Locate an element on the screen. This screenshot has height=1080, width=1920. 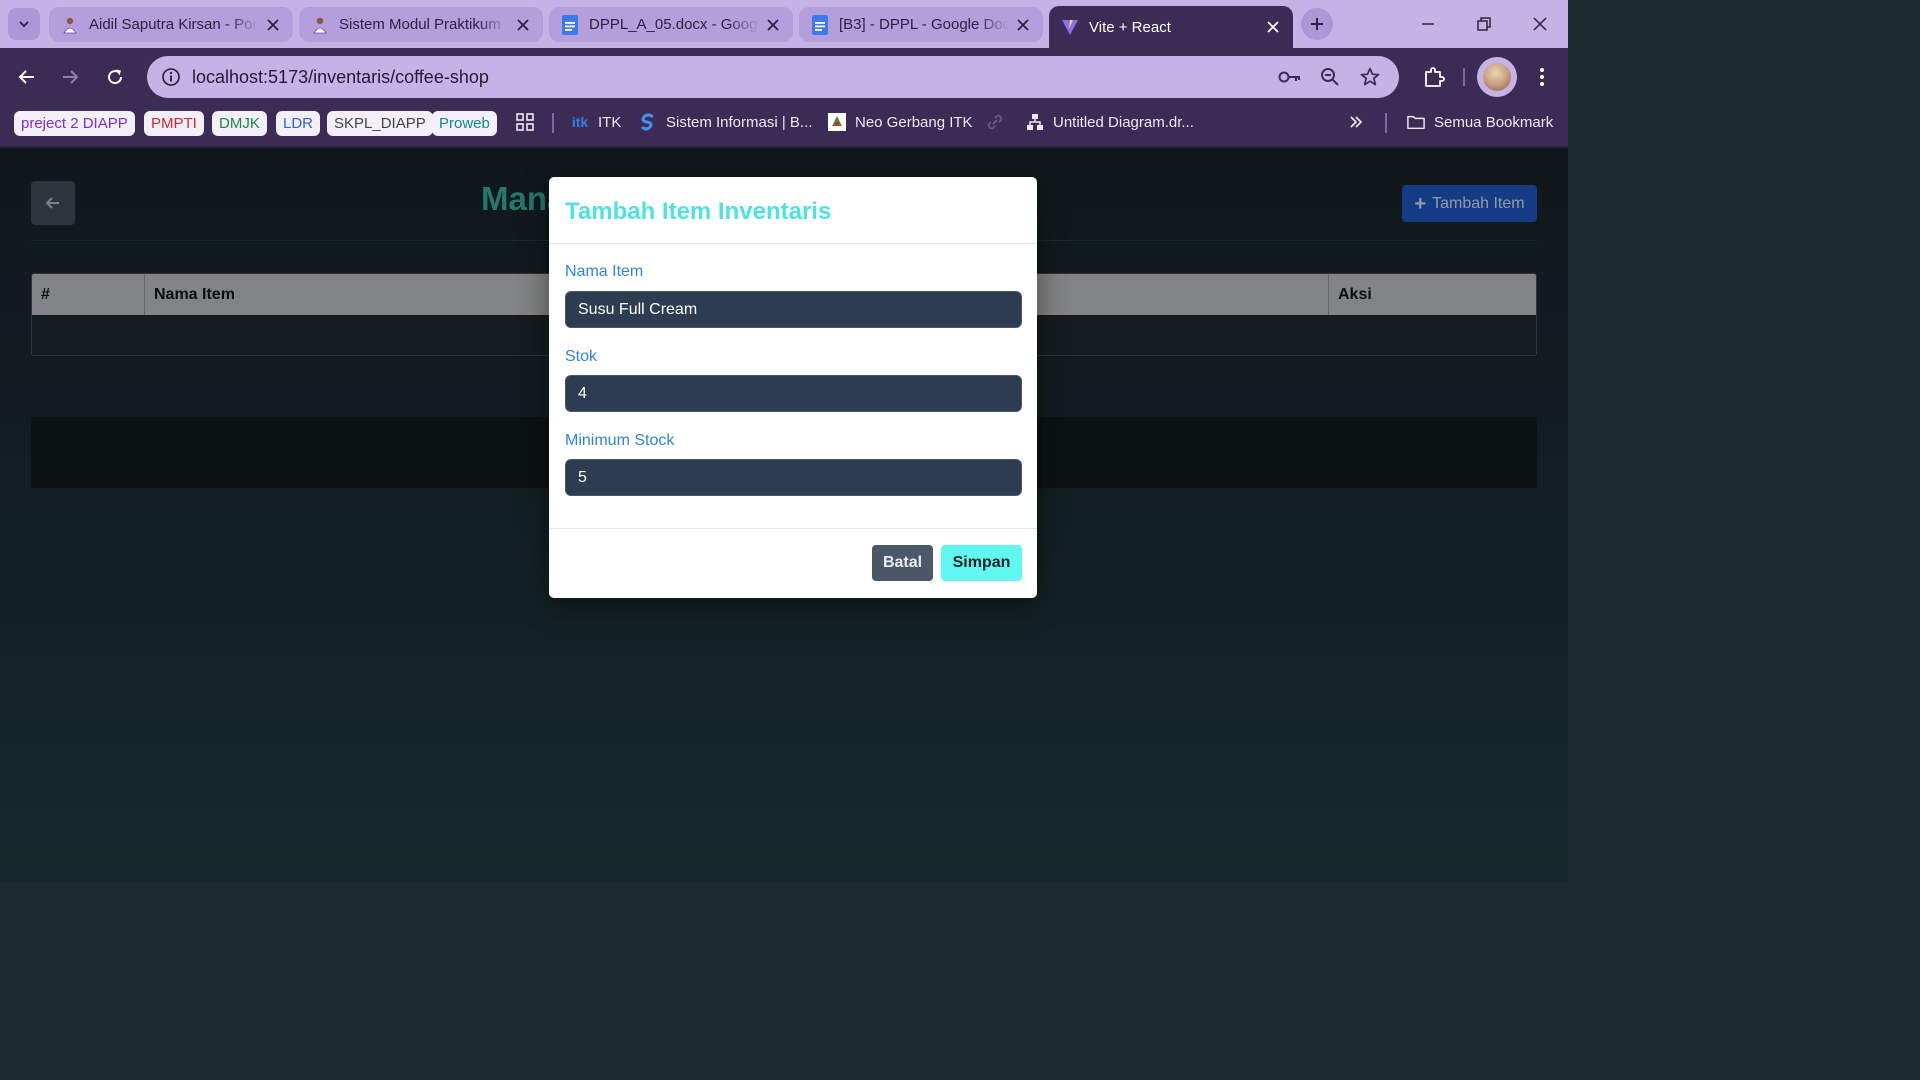
browser-menu-button is located at coordinates (1542, 77).